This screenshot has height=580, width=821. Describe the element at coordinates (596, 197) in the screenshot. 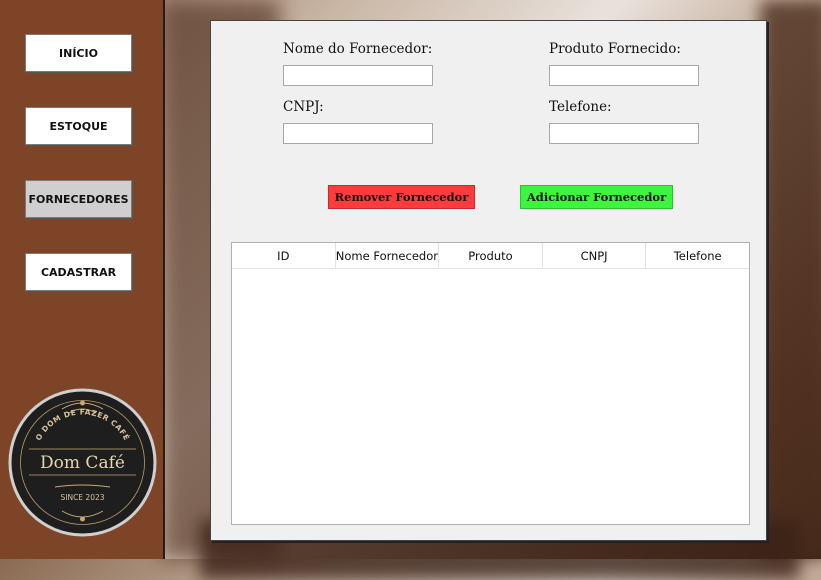

I see `add-supplier-button: Adicionar Fornecedor` at that location.